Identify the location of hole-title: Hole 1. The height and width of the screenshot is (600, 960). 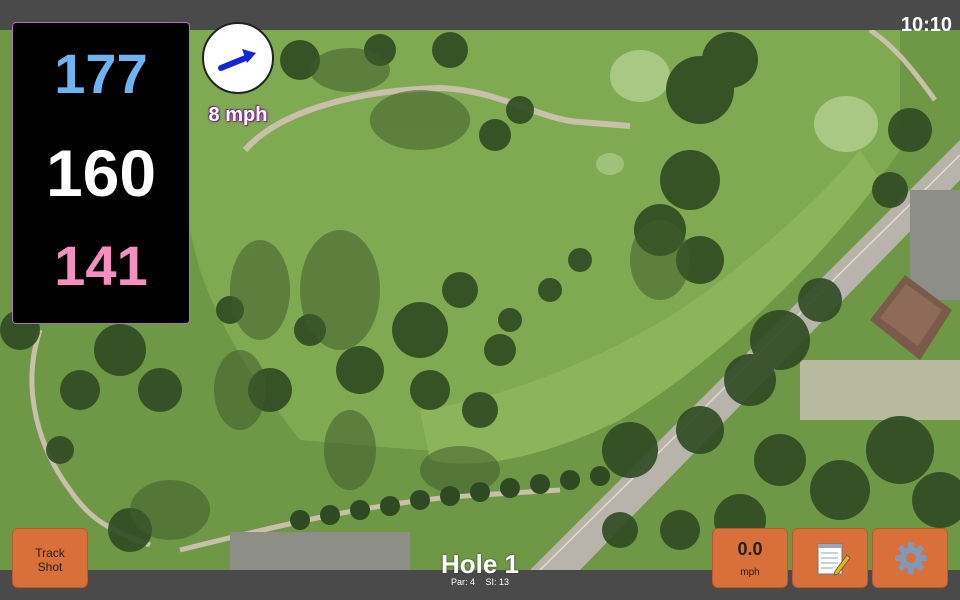
(480, 564).